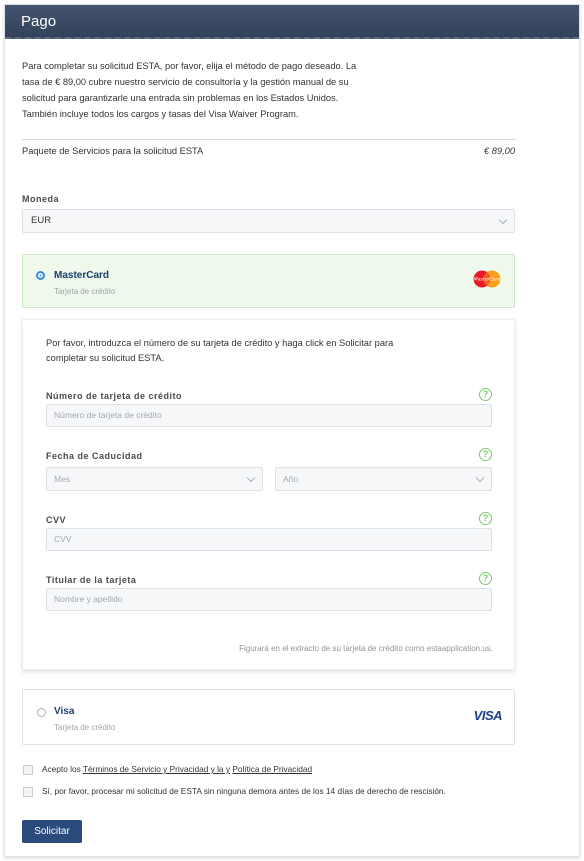 The height and width of the screenshot is (861, 584). Describe the element at coordinates (85, 727) in the screenshot. I see `visa-subtitle: Tarjeta de crédito` at that location.